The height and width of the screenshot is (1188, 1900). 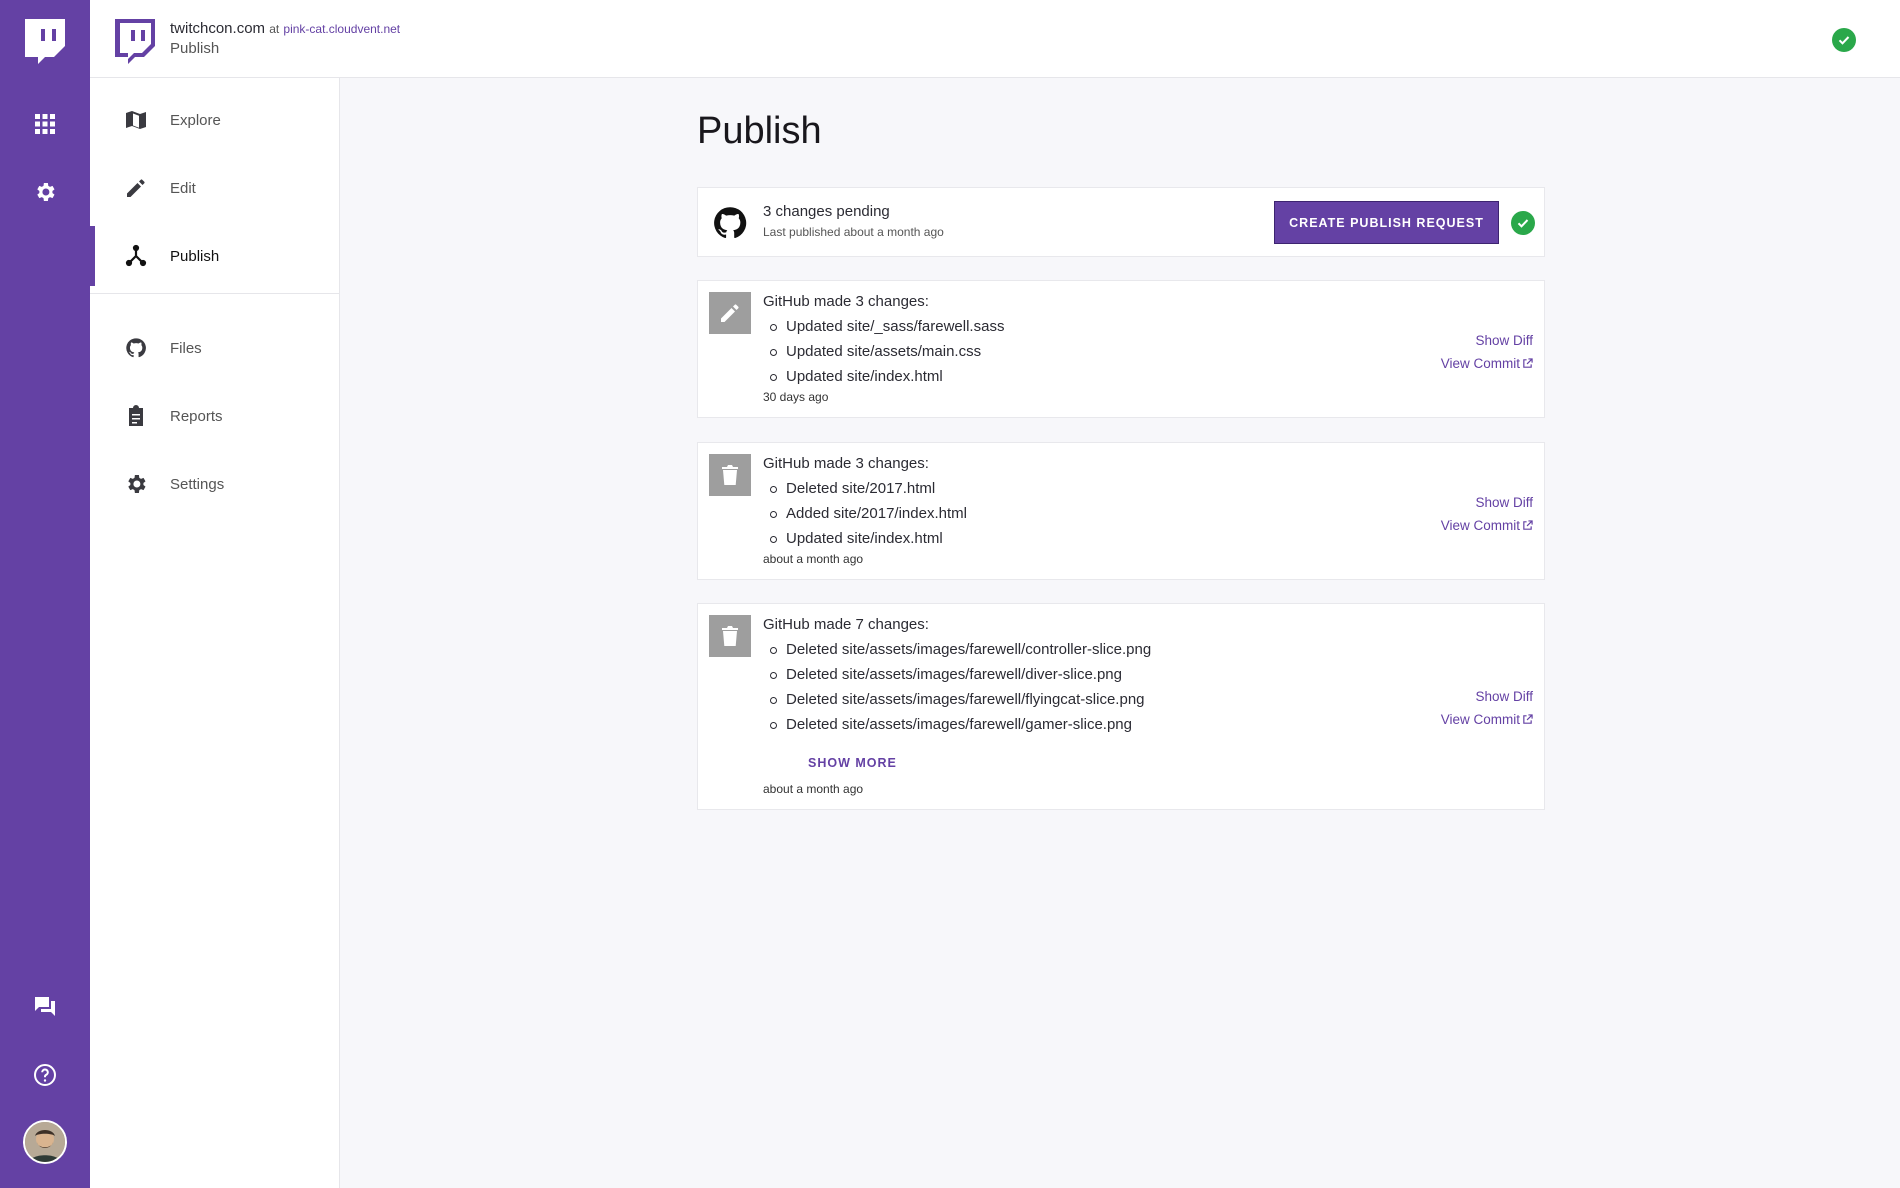 I want to click on site-name: twitchcon.com, so click(x=218, y=28).